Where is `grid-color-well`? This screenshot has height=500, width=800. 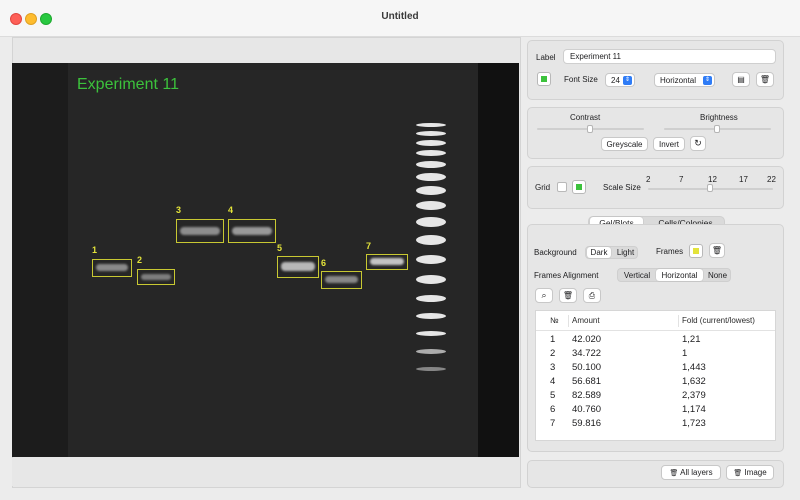 grid-color-well is located at coordinates (579, 187).